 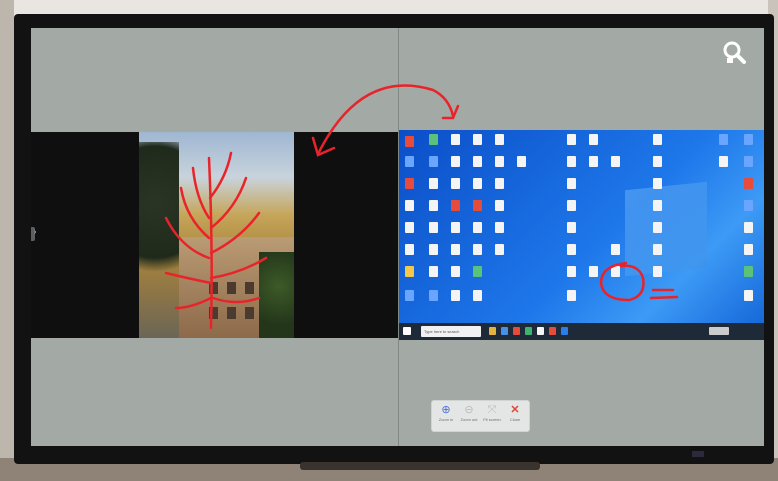 What do you see at coordinates (35, 232) in the screenshot?
I see `chevron-right-icon: ›` at bounding box center [35, 232].